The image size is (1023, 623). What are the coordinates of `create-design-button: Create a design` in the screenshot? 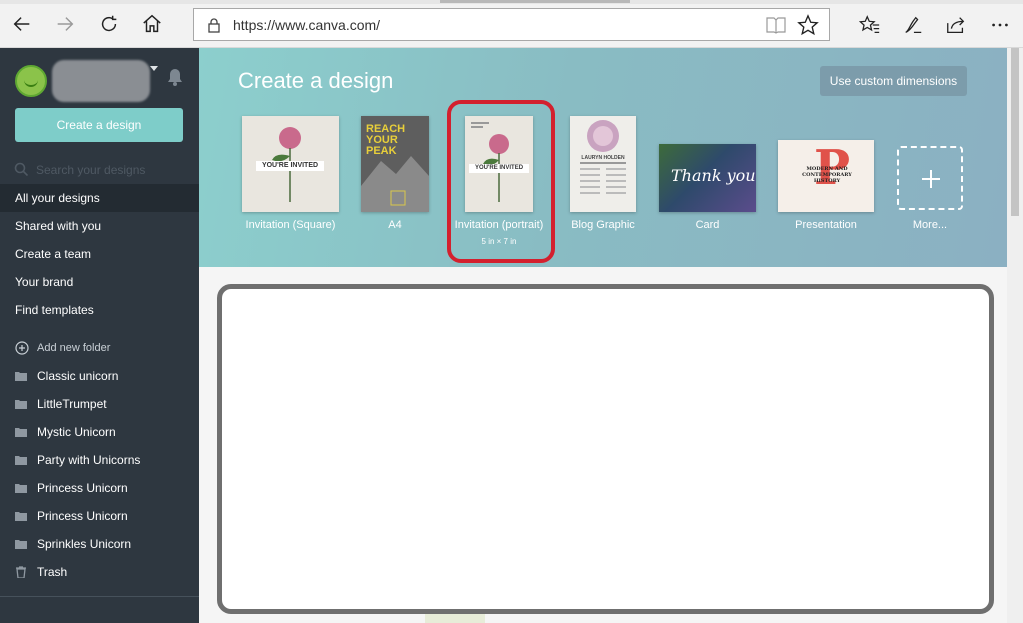 It's located at (99, 125).